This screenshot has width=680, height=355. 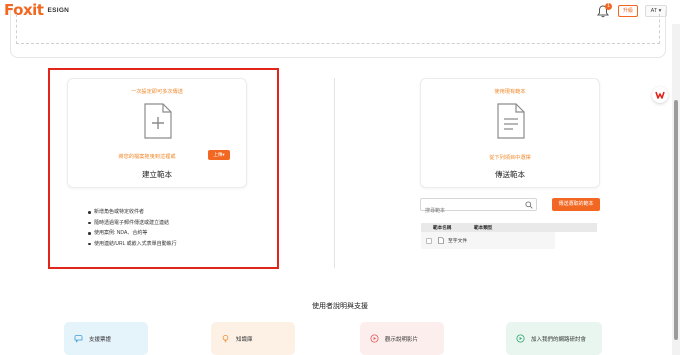 I want to click on assistant-logo-icon, so click(x=660, y=95).